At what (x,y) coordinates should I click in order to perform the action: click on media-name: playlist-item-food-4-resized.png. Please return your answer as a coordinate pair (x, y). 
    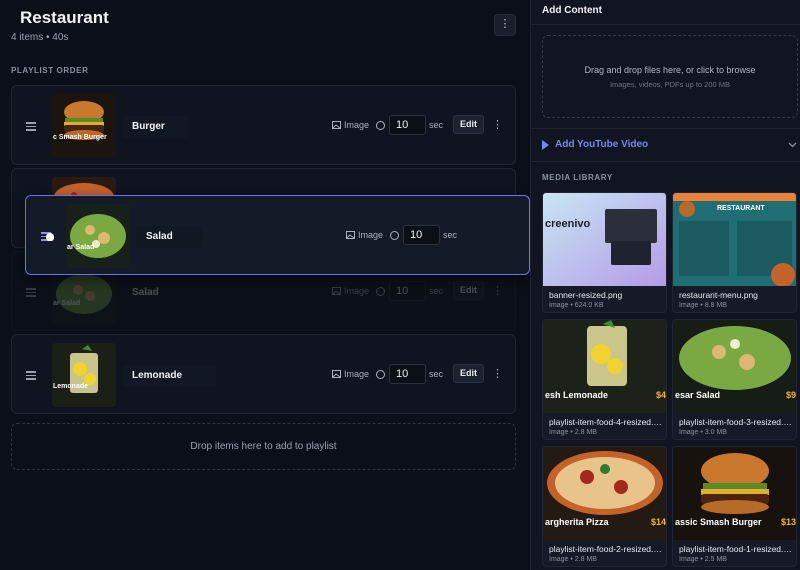
    Looking at the image, I should click on (607, 422).